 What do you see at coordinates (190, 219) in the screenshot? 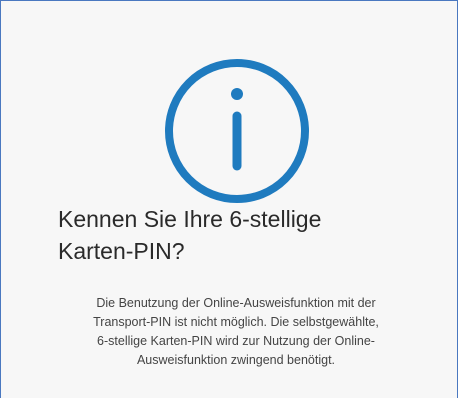
I see `dialog-title-line-1: Kennen Sie Ihre 6-stellige` at bounding box center [190, 219].